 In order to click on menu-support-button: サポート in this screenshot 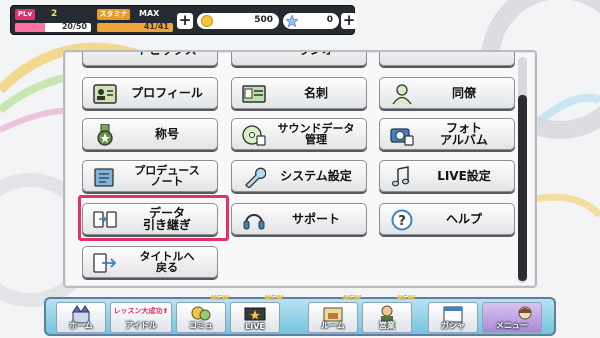, I will do `click(299, 219)`.